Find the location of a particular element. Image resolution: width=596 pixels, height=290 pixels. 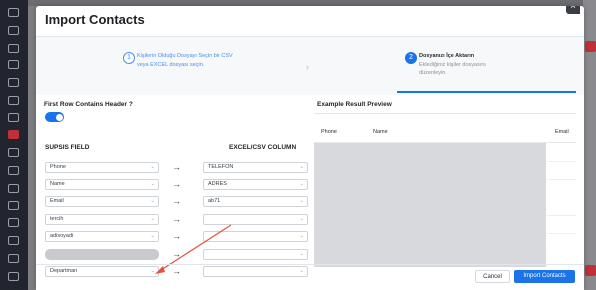

app-sidebar is located at coordinates (14, 145).